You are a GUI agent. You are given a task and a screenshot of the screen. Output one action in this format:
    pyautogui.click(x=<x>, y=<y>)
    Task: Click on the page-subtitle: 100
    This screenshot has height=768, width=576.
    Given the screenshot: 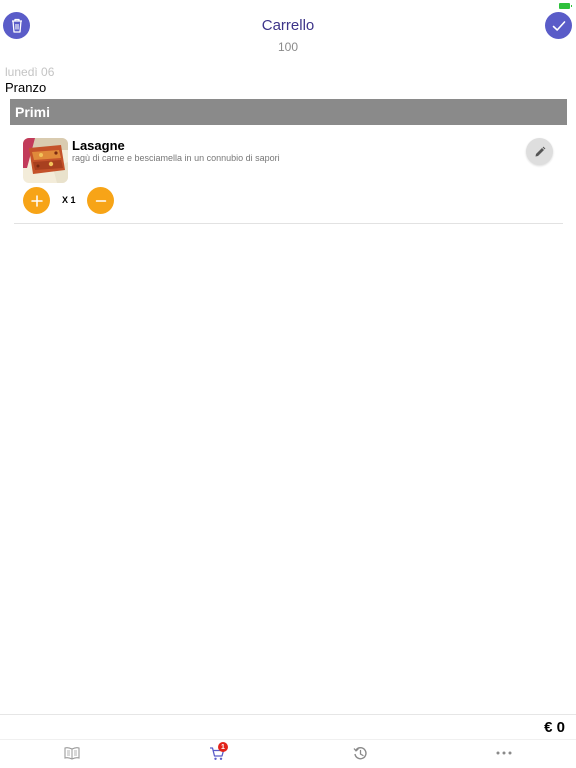 What is the action you would take?
    pyautogui.click(x=288, y=47)
    